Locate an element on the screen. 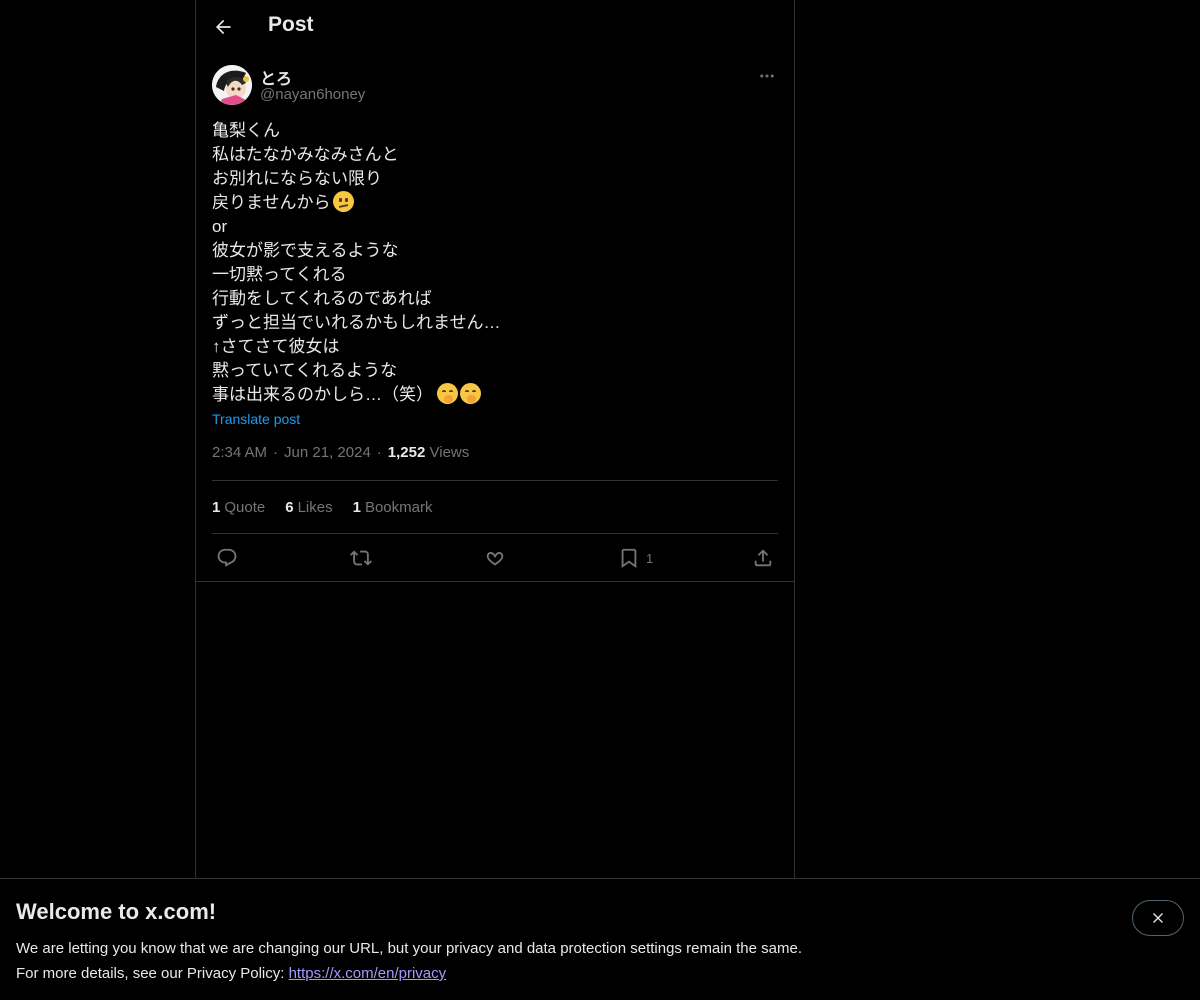  tweet-time: 2:34 AM is located at coordinates (239, 452).